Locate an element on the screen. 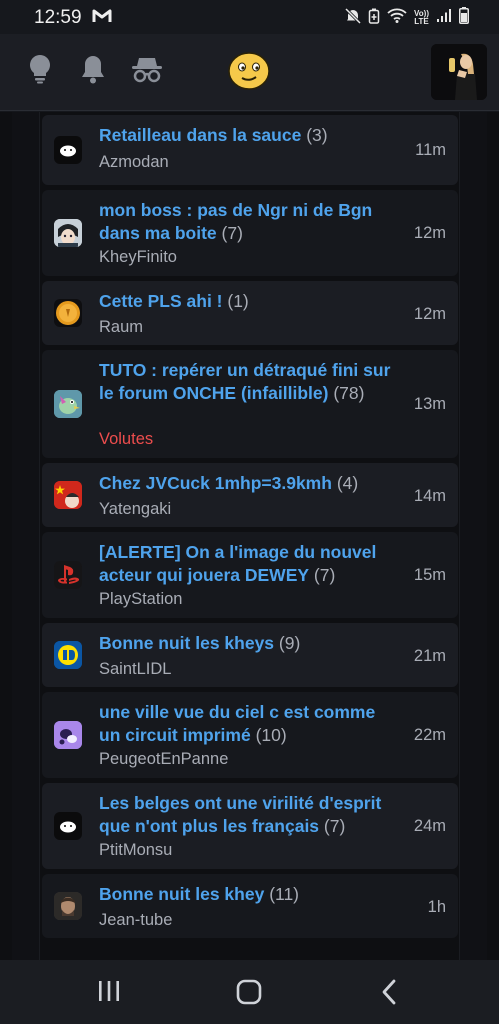 Image resolution: width=499 pixels, height=1024 pixels. coin-avatar is located at coordinates (68, 313).